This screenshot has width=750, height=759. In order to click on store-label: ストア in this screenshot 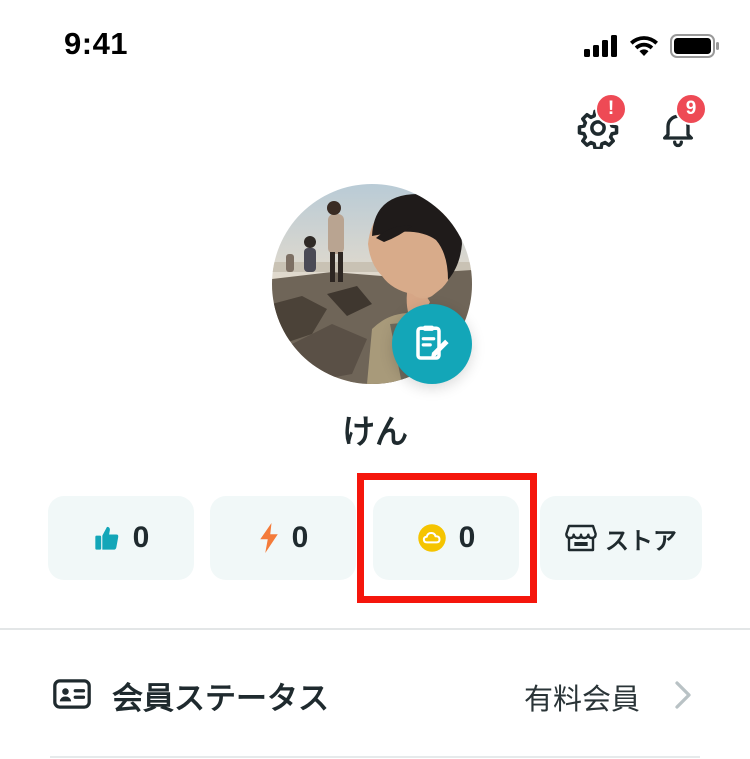, I will do `click(641, 541)`.